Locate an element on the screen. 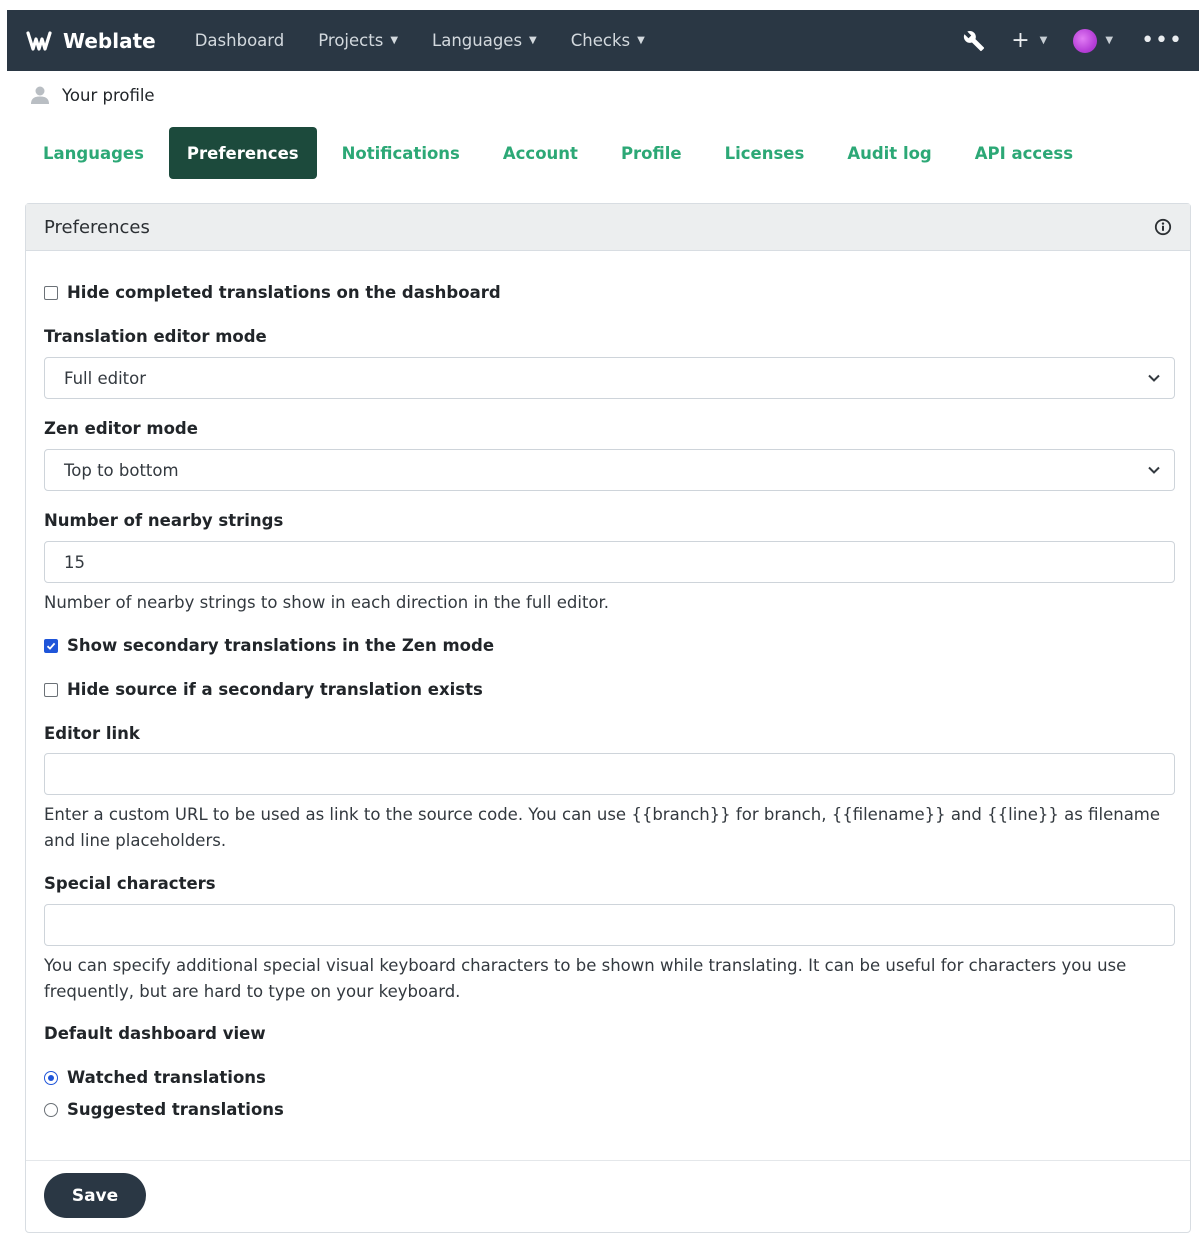 The width and height of the screenshot is (1199, 1233). editor-mode-value: Full editor is located at coordinates (105, 378).